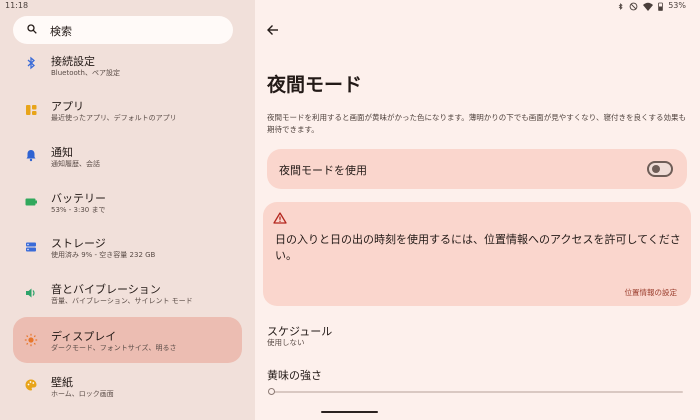 This screenshot has width=700, height=420. I want to click on back-arrow-icon, so click(273, 30).